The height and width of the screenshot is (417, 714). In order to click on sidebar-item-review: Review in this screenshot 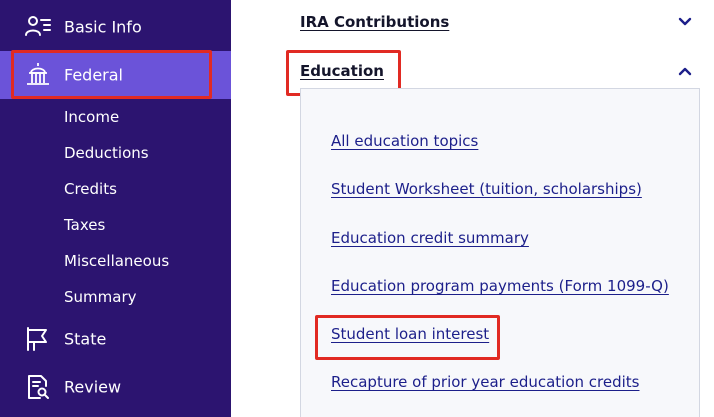, I will do `click(115, 387)`.